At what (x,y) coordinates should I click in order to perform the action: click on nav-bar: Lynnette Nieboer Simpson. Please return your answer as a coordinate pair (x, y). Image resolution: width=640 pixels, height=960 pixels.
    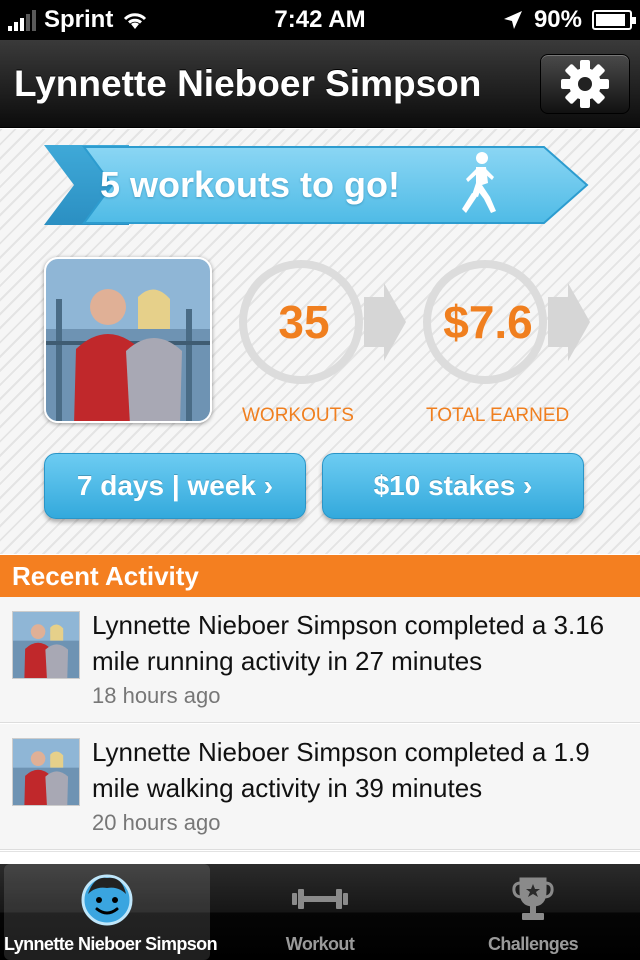
    Looking at the image, I should click on (320, 84).